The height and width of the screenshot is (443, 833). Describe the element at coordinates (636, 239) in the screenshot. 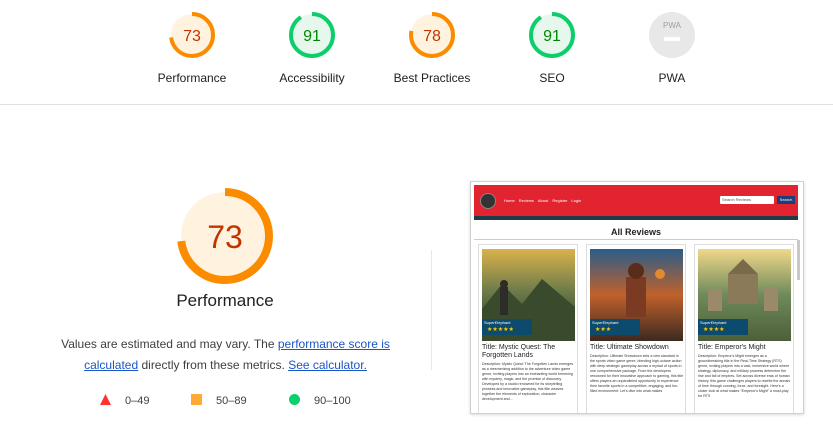

I see `site-separator` at that location.